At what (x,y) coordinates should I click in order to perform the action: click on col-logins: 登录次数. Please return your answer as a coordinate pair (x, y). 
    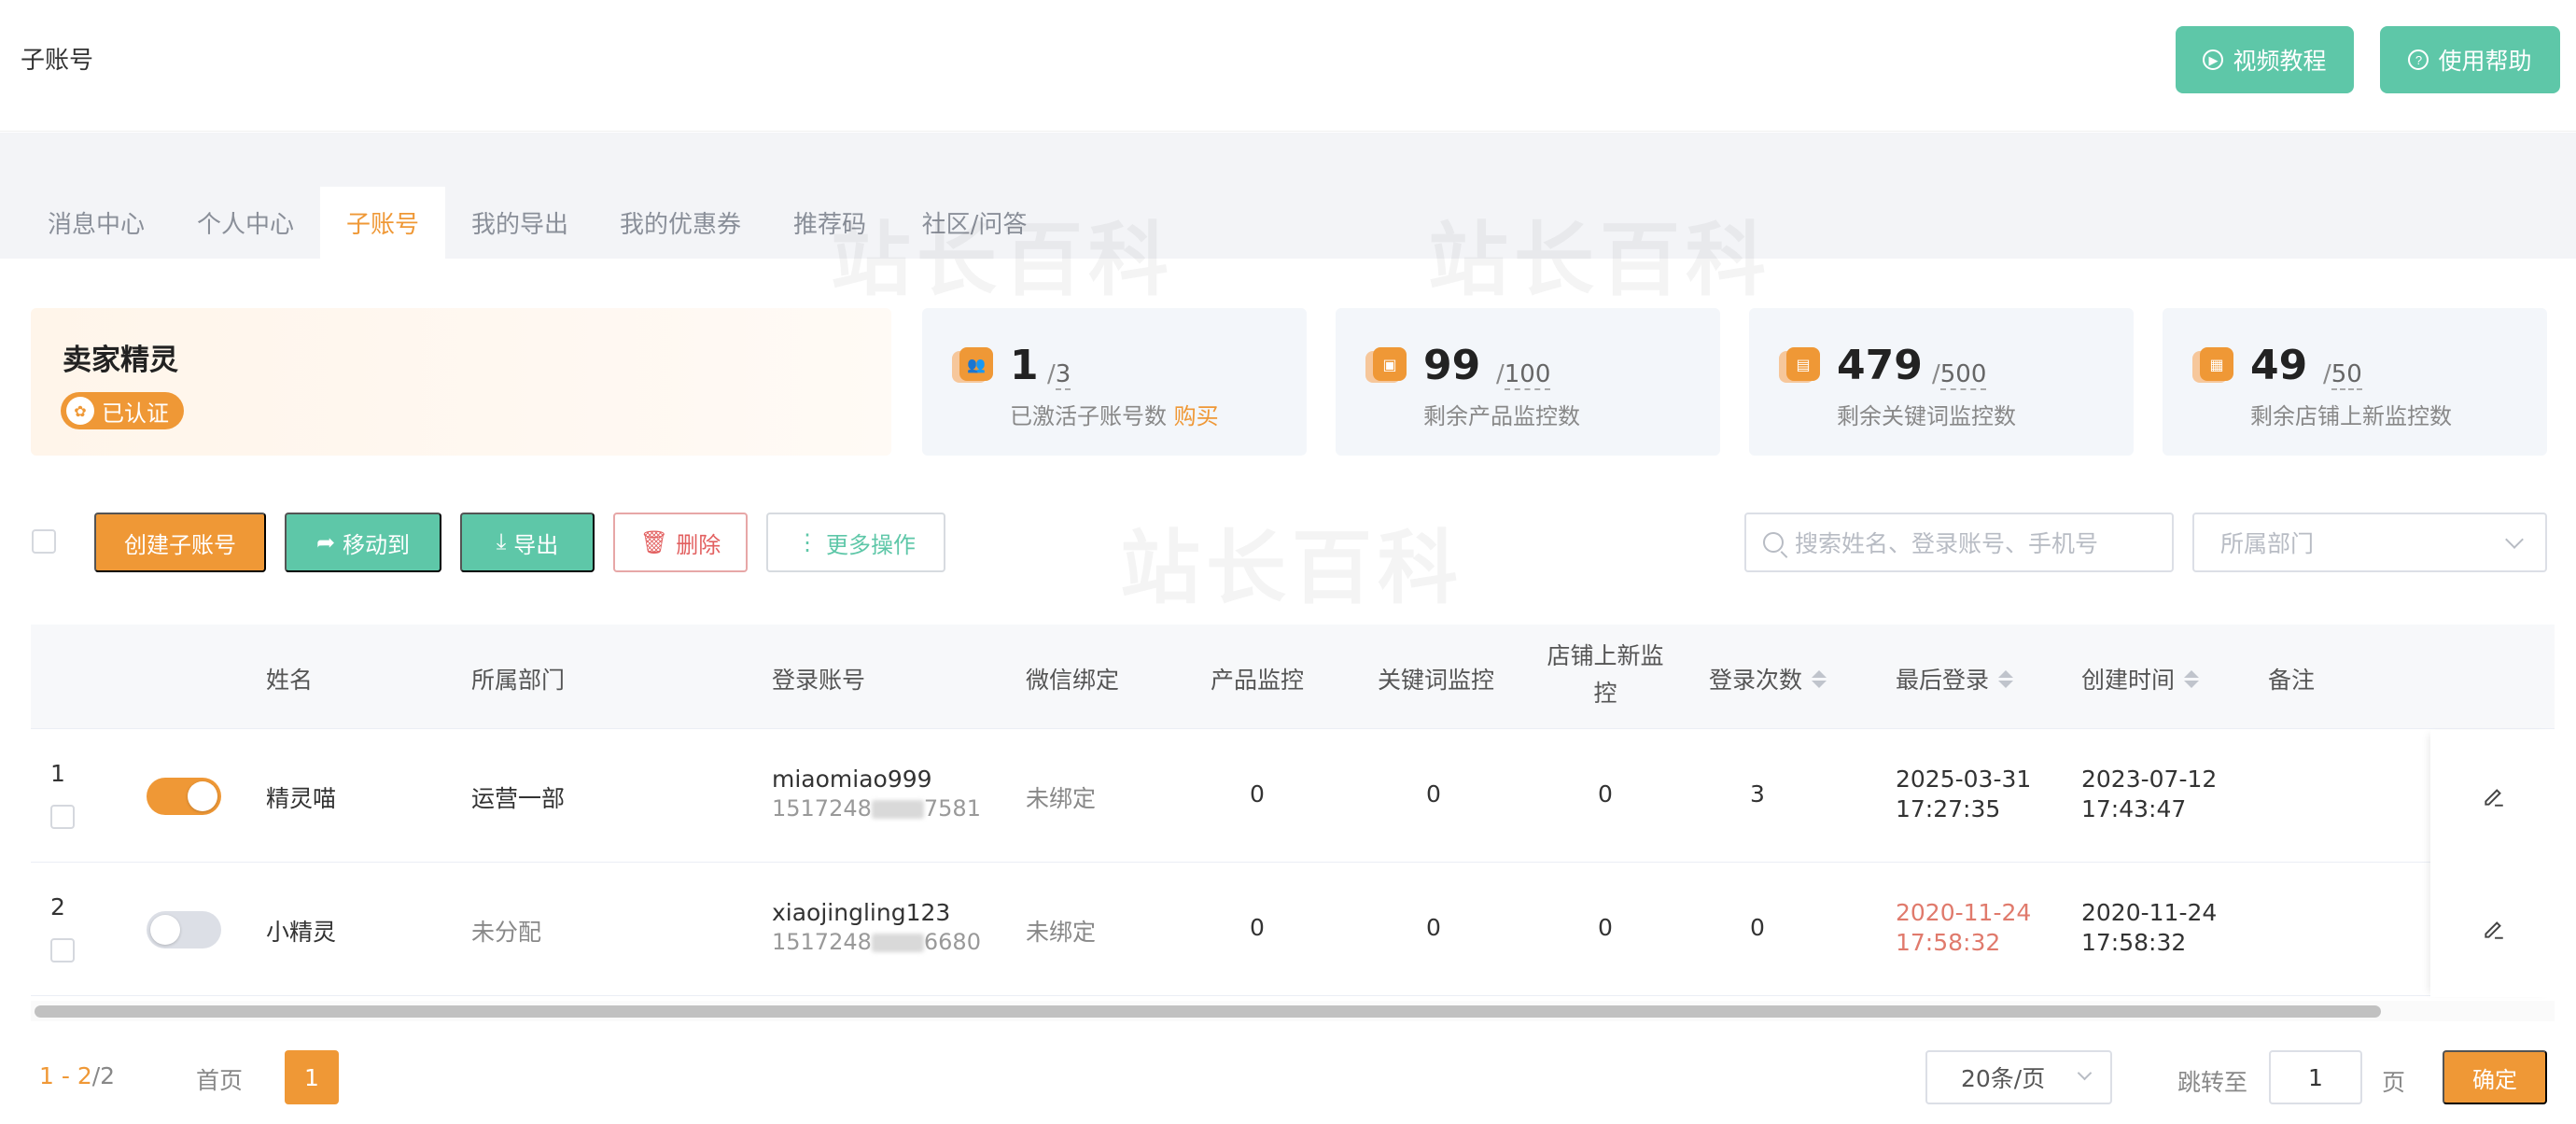
    Looking at the image, I should click on (1768, 678).